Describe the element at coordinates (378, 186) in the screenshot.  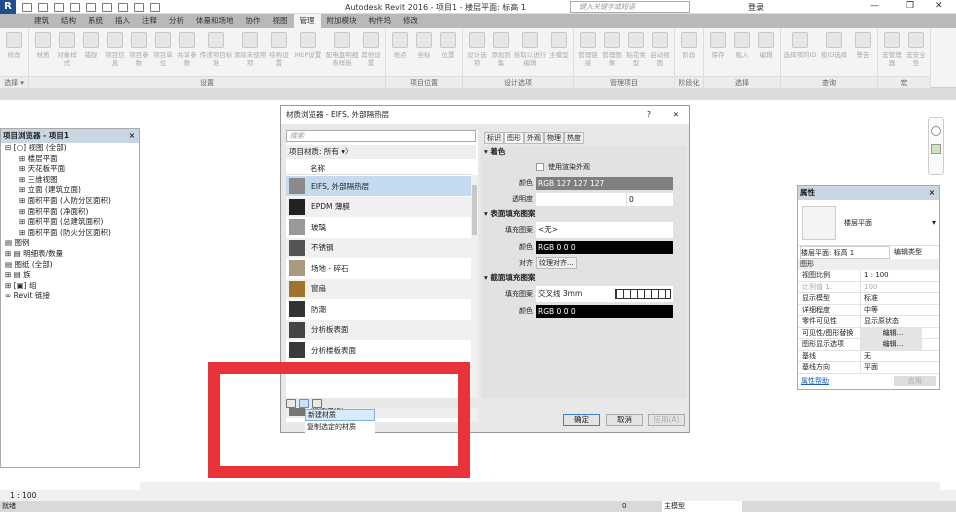
I see `material-row: EIFS, 外部隔热层` at that location.